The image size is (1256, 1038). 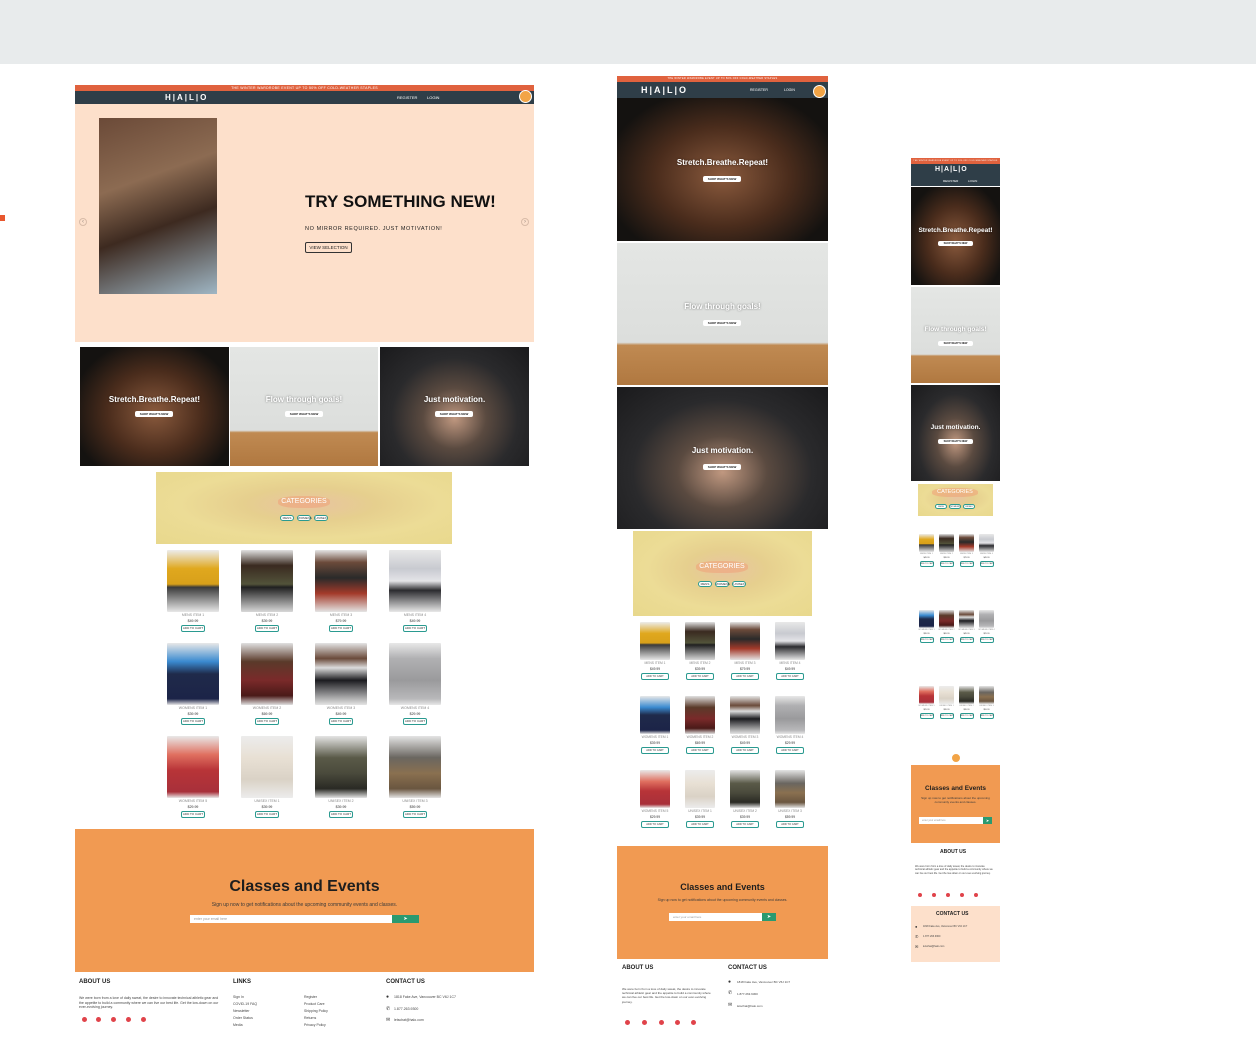 I want to click on hero-prev-arrow: ‹, so click(x=83, y=222).